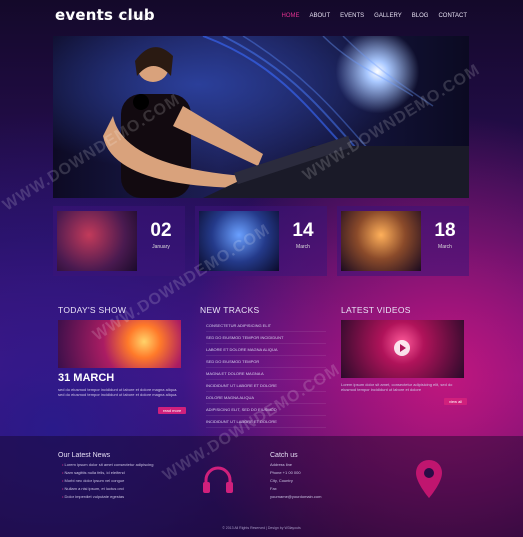  Describe the element at coordinates (295, 497) in the screenshot. I see `contact-email: yourname@yourdomain.com` at that location.